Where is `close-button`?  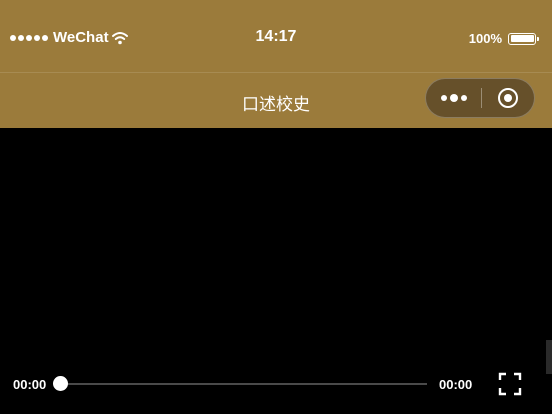
close-button is located at coordinates (508, 98).